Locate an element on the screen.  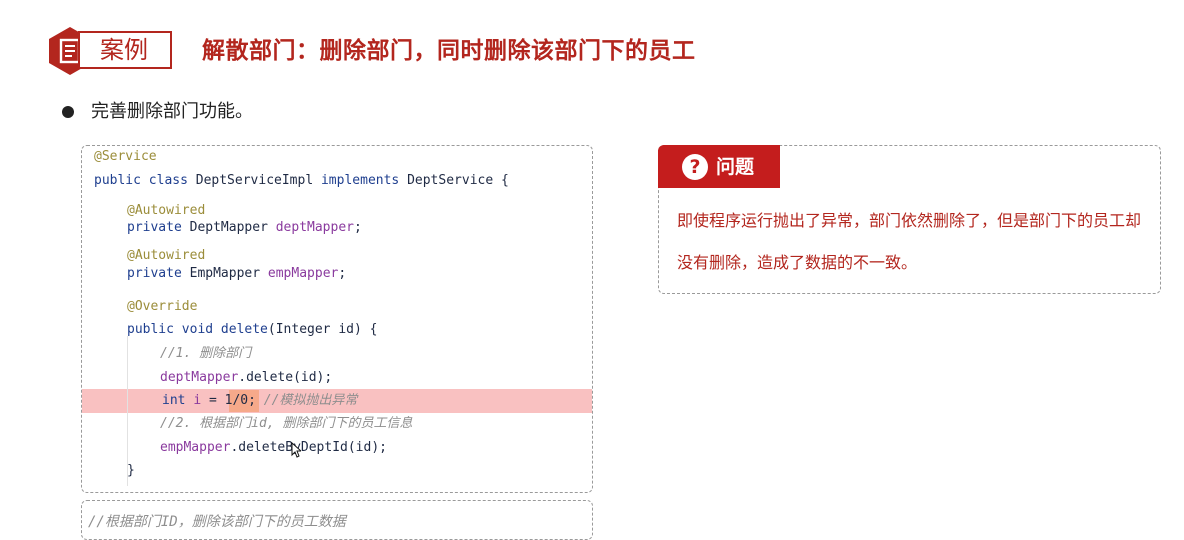
code-line: empMapper.deleteByDeptId(id); is located at coordinates (273, 447).